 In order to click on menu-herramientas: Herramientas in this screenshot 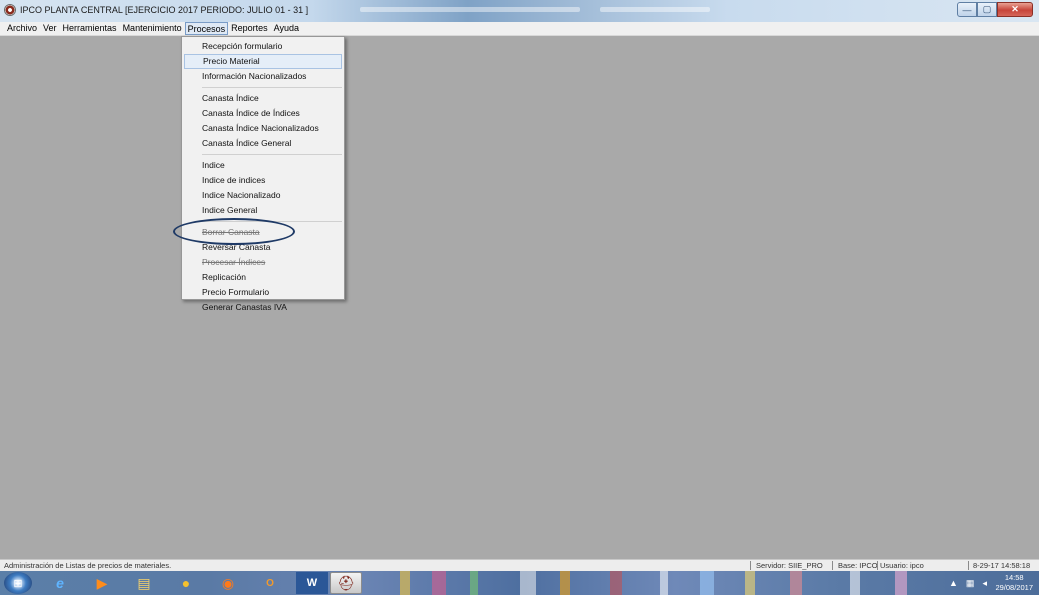, I will do `click(90, 28)`.